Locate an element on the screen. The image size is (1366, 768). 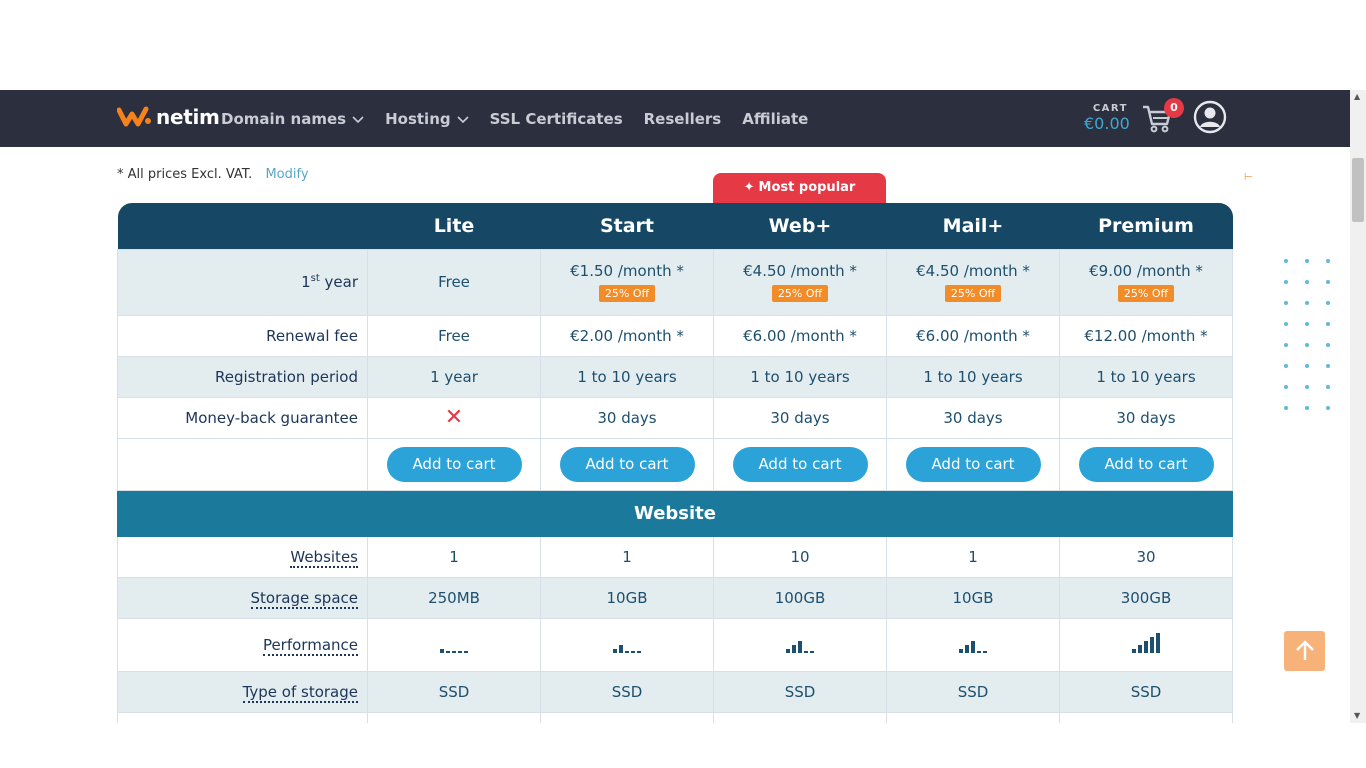
nav-domain-names: Domain names is located at coordinates (292, 119).